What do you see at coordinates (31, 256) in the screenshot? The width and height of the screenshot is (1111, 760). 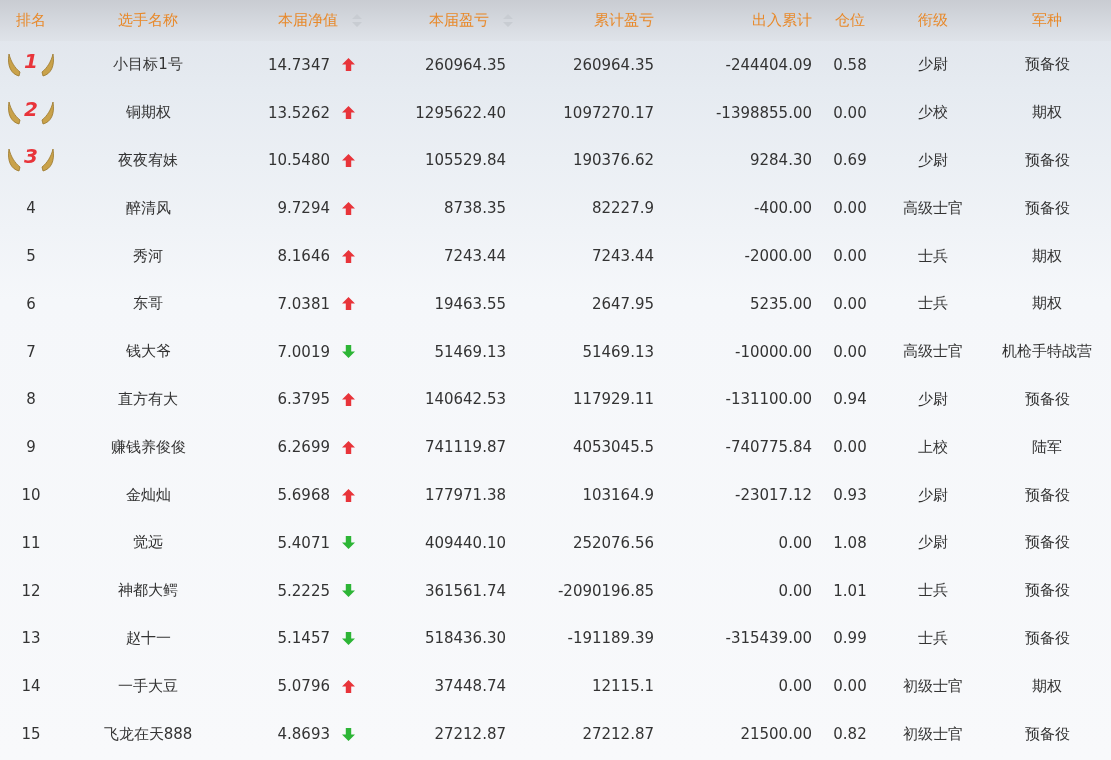 I see `rank-number: 5` at bounding box center [31, 256].